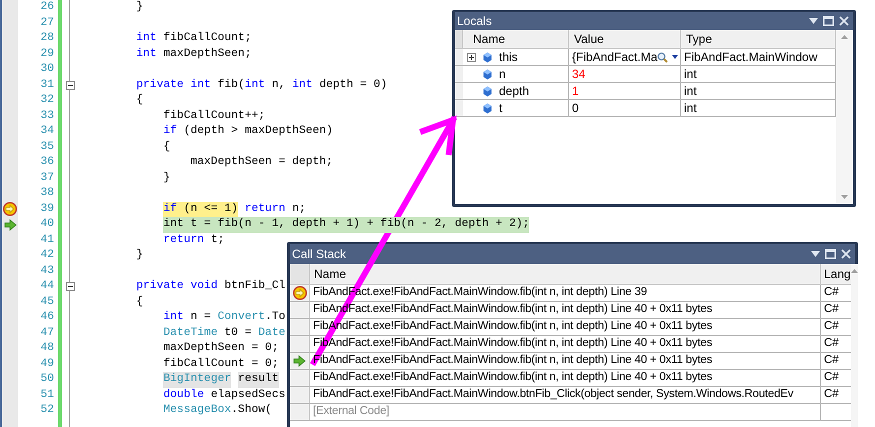 The image size is (875, 427). What do you see at coordinates (474, 21) in the screenshot?
I see `window-title: Locals` at bounding box center [474, 21].